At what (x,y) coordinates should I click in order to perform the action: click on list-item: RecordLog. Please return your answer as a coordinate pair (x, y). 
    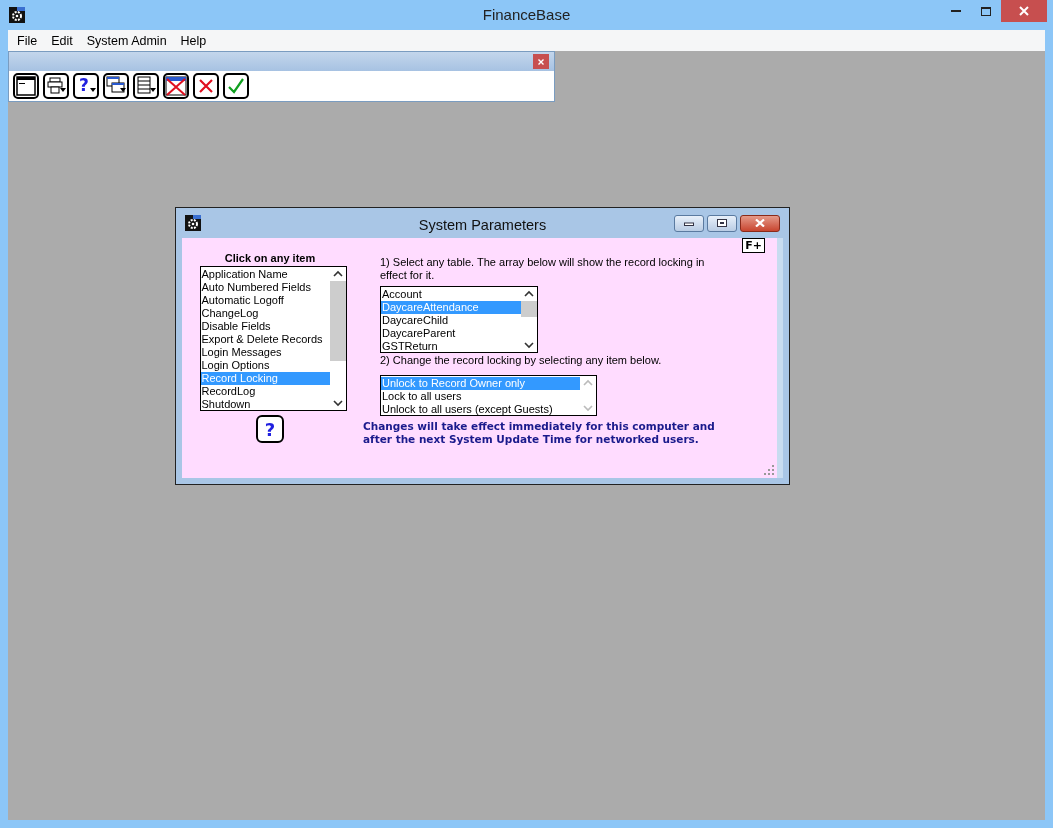
    Looking at the image, I should click on (265, 391).